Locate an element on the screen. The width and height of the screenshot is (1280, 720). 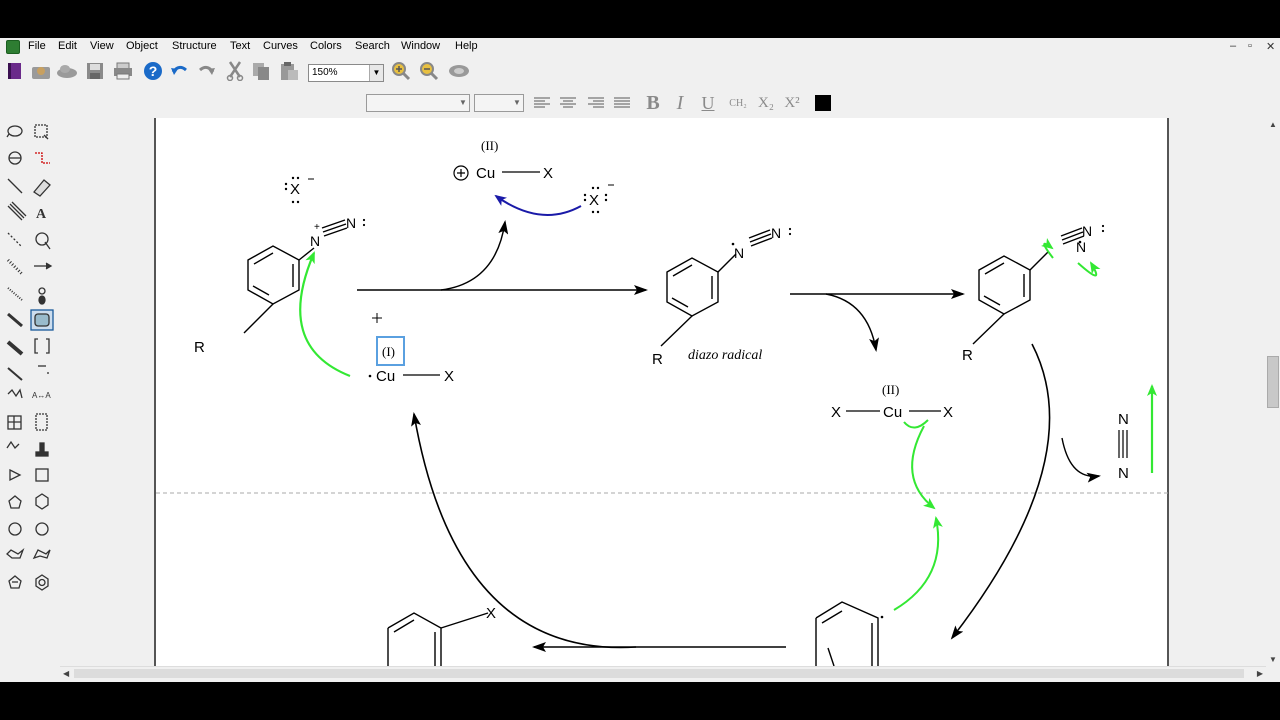
svg-text: A↔A is located at coordinates (41, 395).